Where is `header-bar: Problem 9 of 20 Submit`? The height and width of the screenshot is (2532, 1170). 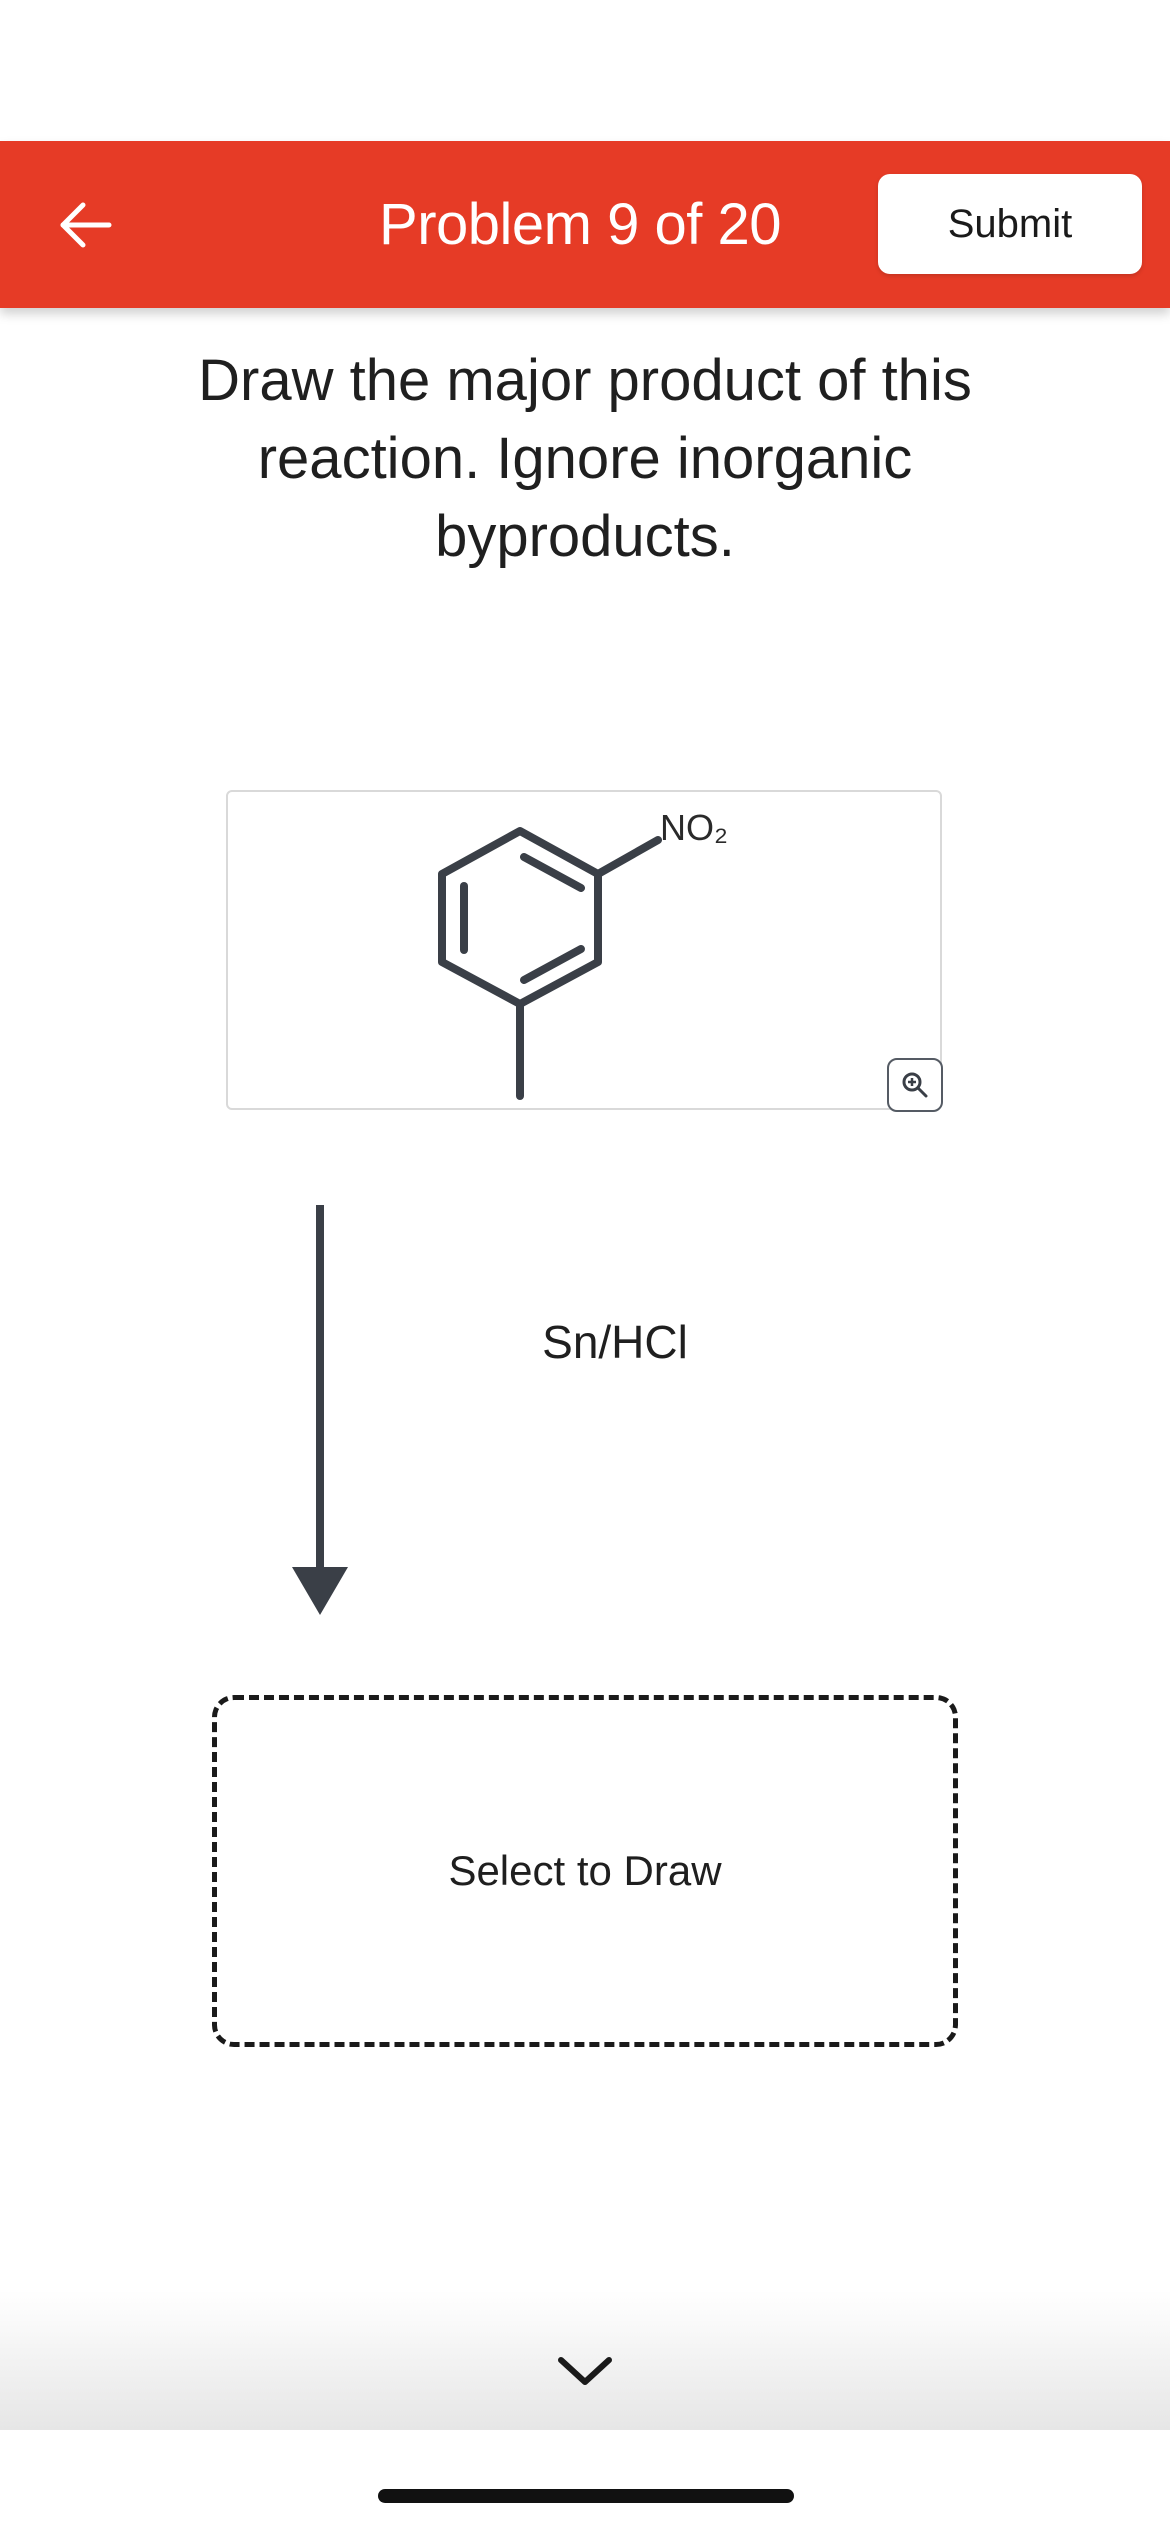
header-bar: Problem 9 of 20 Submit is located at coordinates (585, 224).